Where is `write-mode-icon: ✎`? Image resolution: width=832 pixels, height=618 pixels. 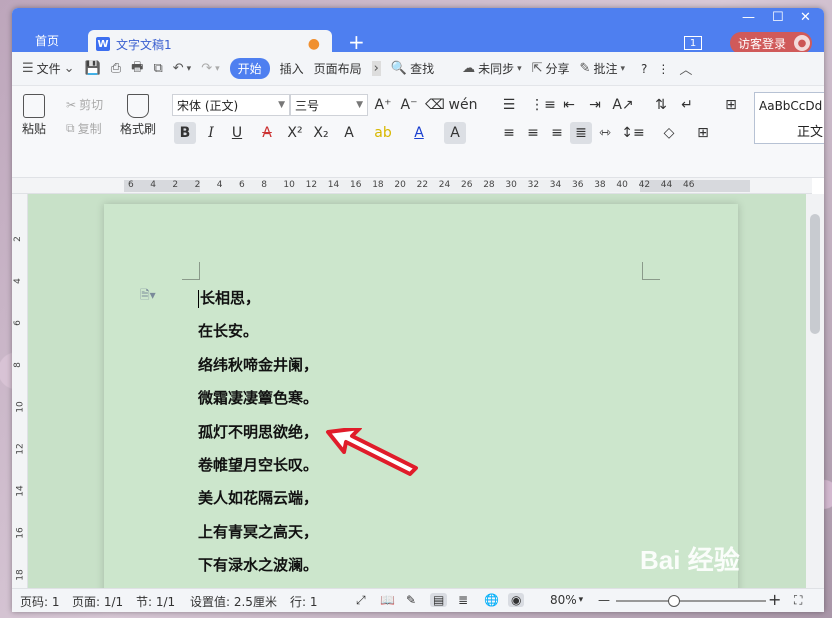
write-mode-icon: ✎ is located at coordinates (411, 600).